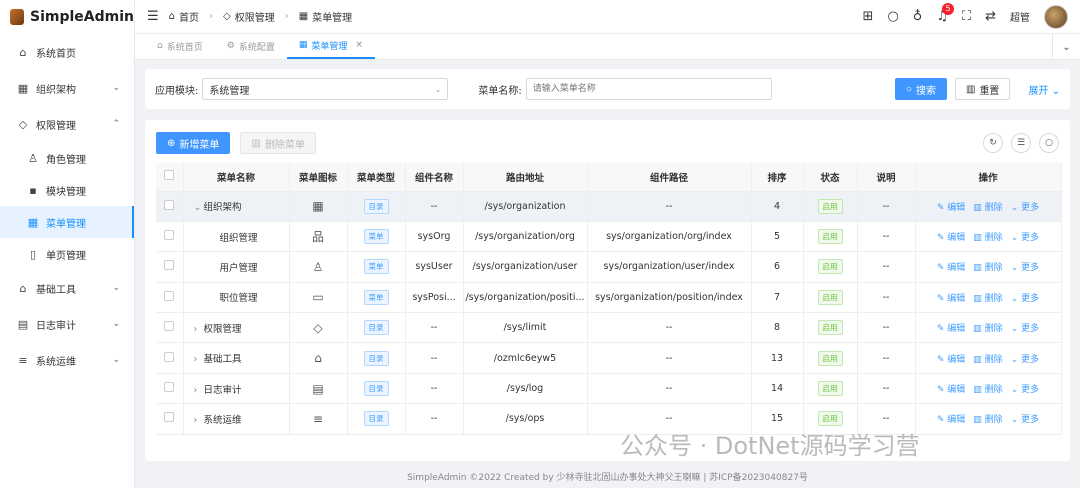 The height and width of the screenshot is (488, 1080). What do you see at coordinates (255, 16) in the screenshot?
I see `breadcrumb-permission: 权限管理` at bounding box center [255, 16].